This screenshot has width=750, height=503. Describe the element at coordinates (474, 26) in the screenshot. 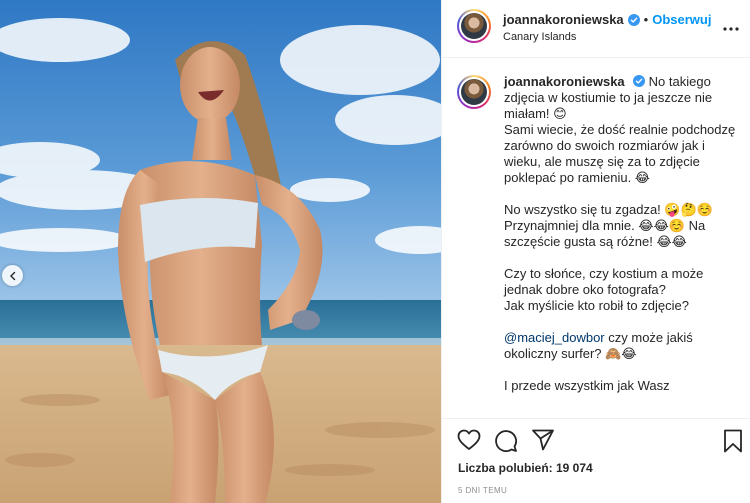

I see `author-avatar` at that location.